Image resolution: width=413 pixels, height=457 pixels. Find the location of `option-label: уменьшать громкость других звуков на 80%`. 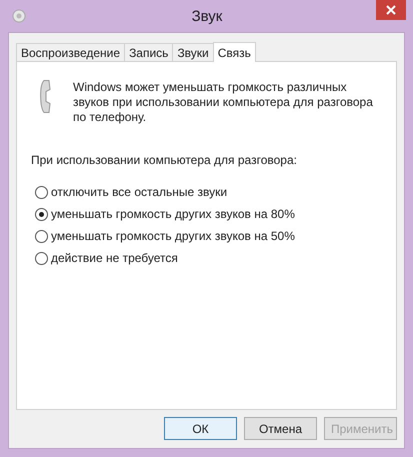

option-label: уменьшать громкость других звуков на 80% is located at coordinates (173, 214).